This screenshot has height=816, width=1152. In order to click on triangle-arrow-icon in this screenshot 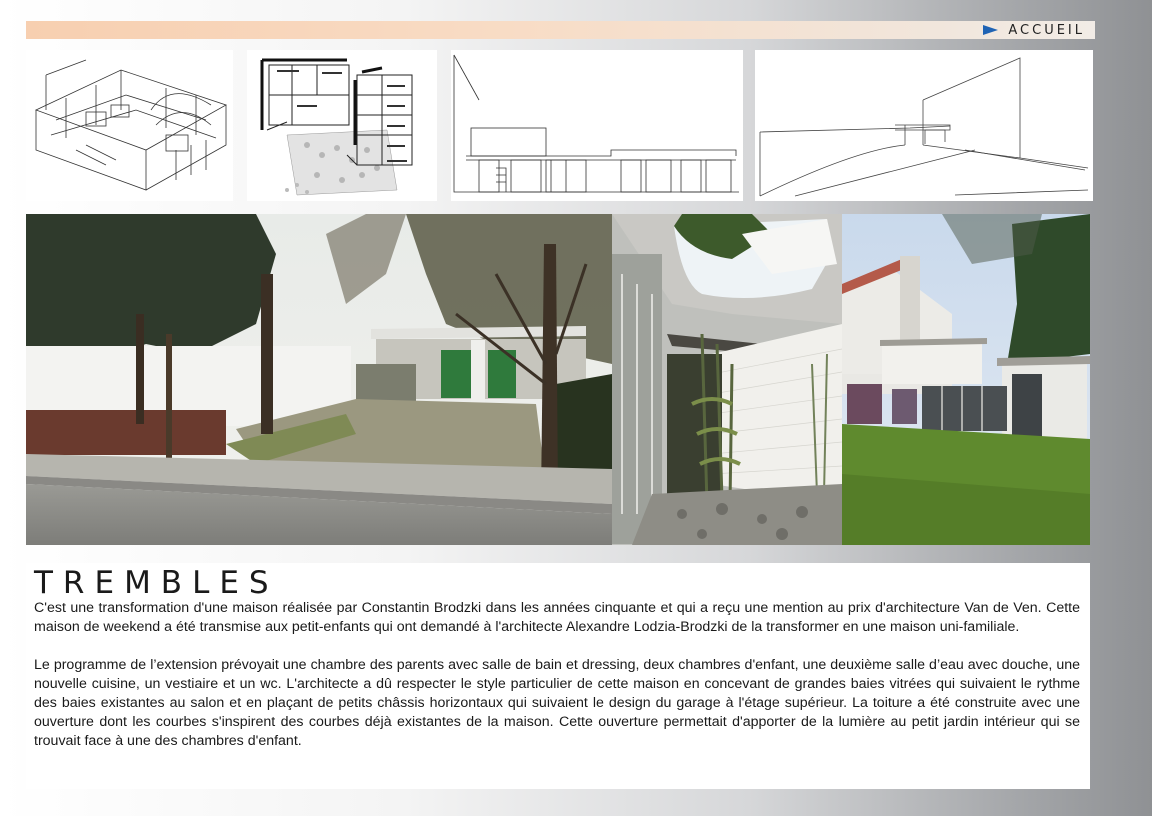, I will do `click(991, 30)`.